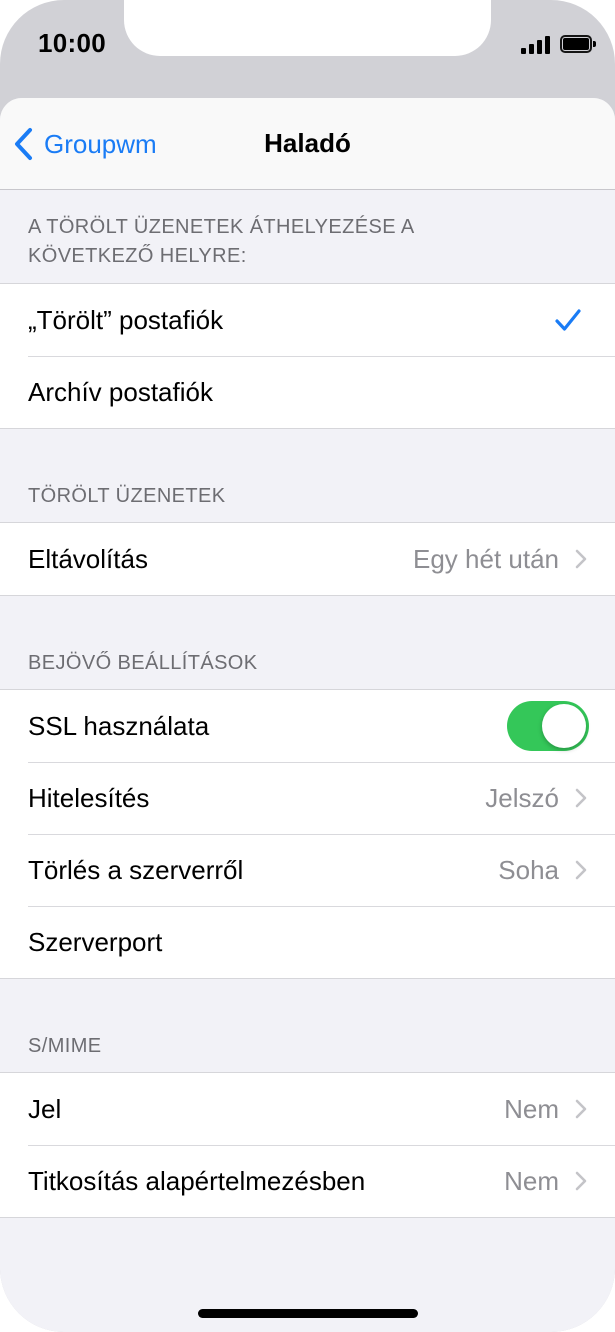 This screenshot has width=615, height=1332. I want to click on smime-group: Jel Nem Titkosítás alapértelmezésben Nem, so click(307, 1145).